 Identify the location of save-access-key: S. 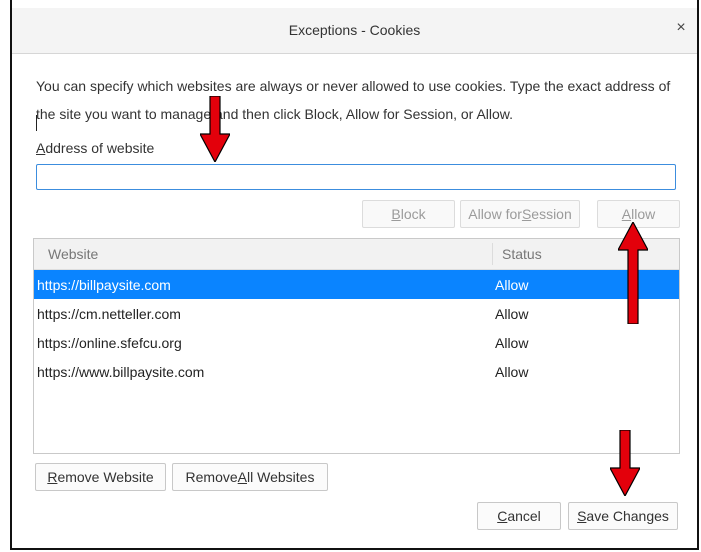
(582, 516).